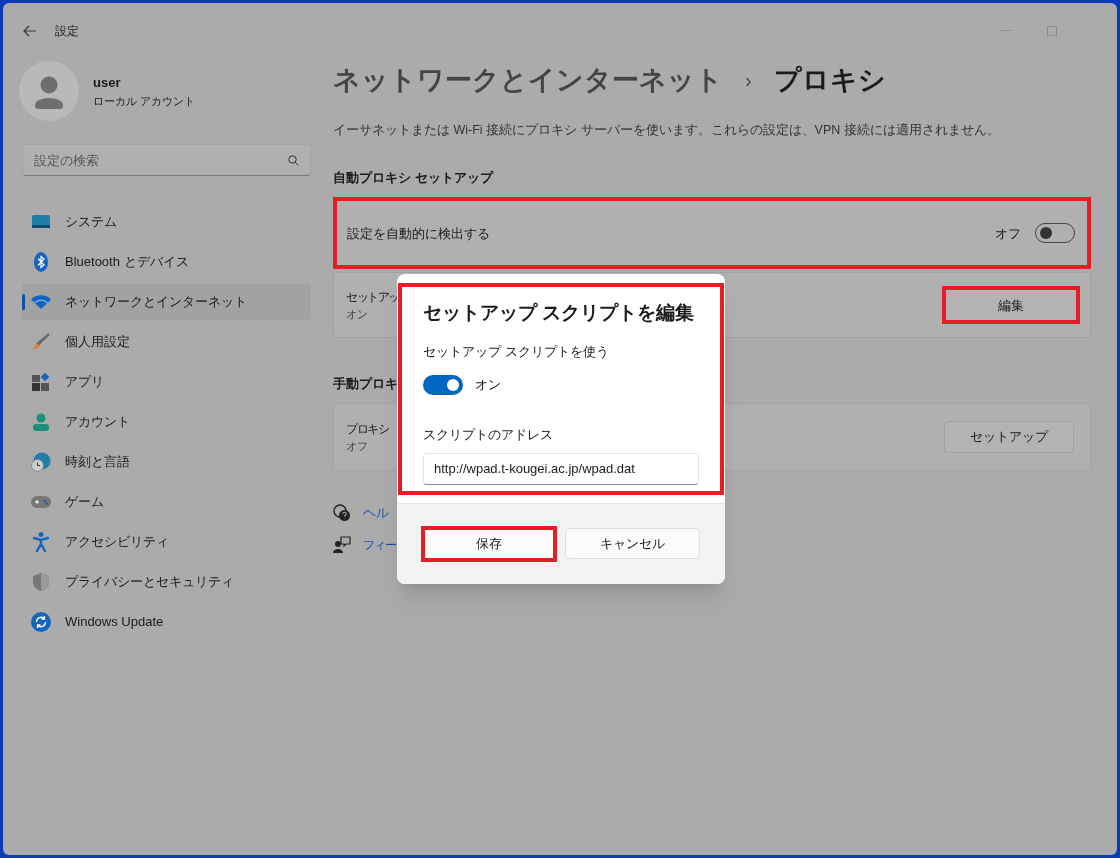 The image size is (1120, 858). What do you see at coordinates (49, 91) in the screenshot?
I see `avatar-icon` at bounding box center [49, 91].